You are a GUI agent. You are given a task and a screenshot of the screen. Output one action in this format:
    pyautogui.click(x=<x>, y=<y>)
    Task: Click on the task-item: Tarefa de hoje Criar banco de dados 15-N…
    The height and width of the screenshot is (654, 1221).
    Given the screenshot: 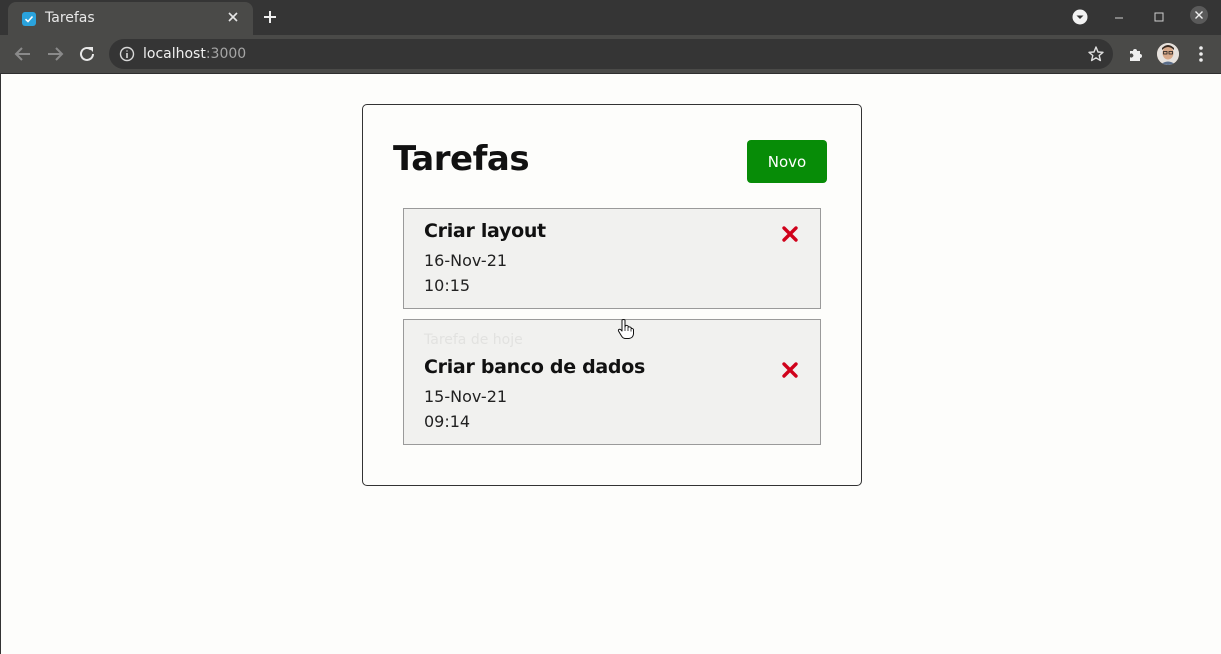 What is the action you would take?
    pyautogui.click(x=612, y=382)
    